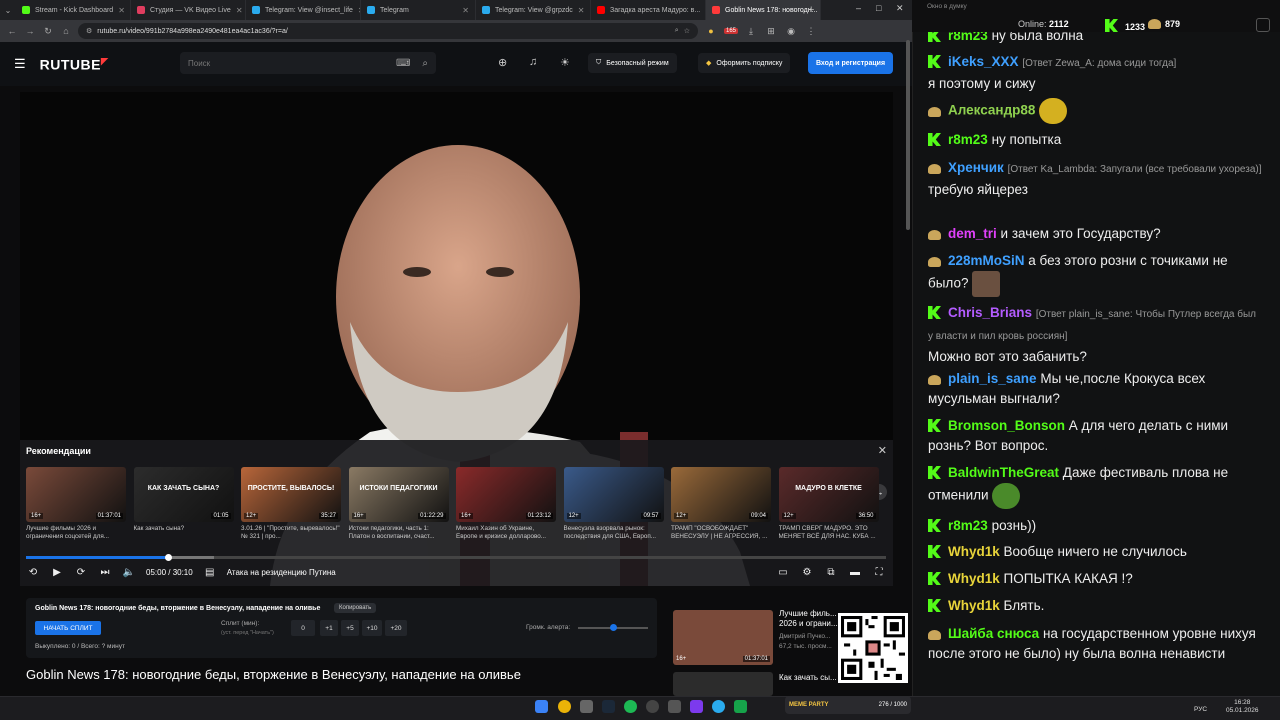 The height and width of the screenshot is (720, 1280). Describe the element at coordinates (993, 633) in the screenshot. I see `chat-username: Шайба снюса` at that location.